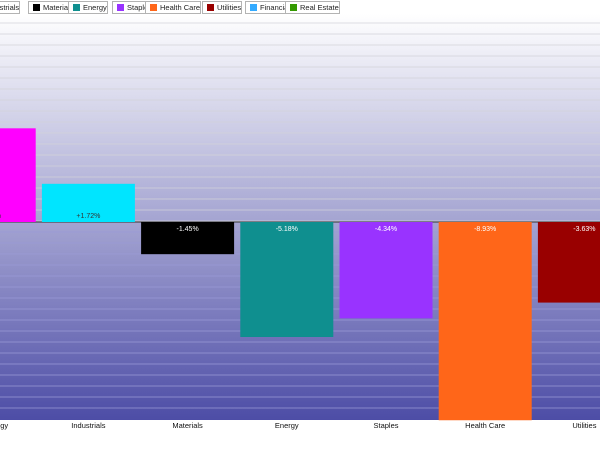 This screenshot has height=450, width=600. What do you see at coordinates (568, 262) in the screenshot?
I see `bar-utilities` at bounding box center [568, 262].